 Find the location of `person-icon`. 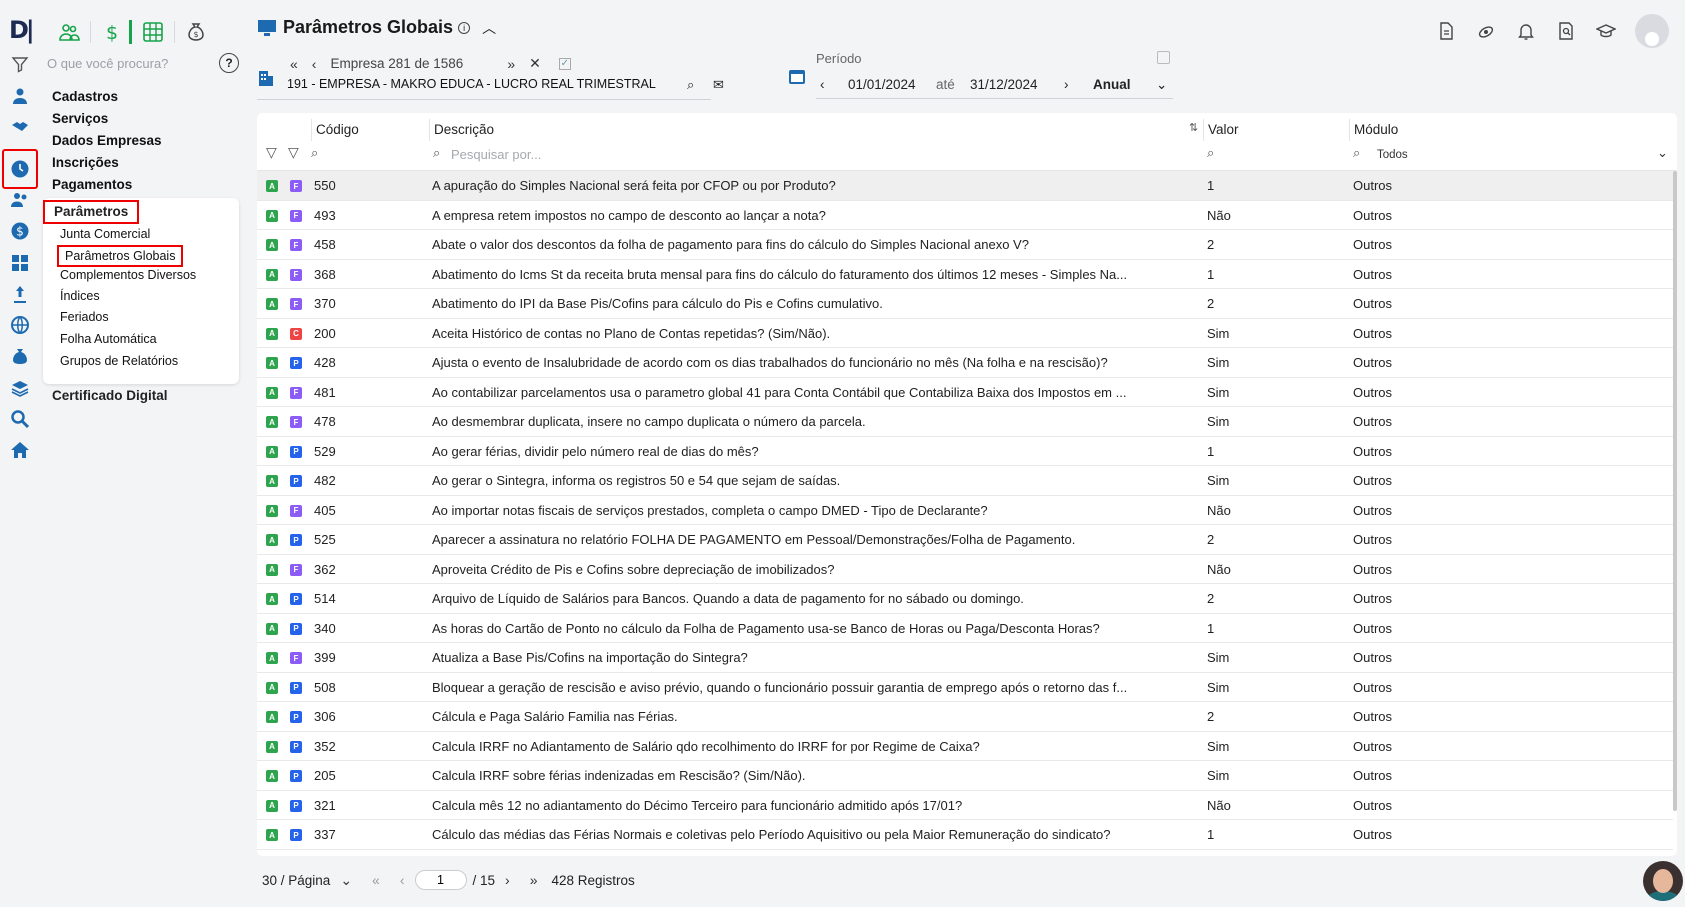

person-icon is located at coordinates (20, 96).